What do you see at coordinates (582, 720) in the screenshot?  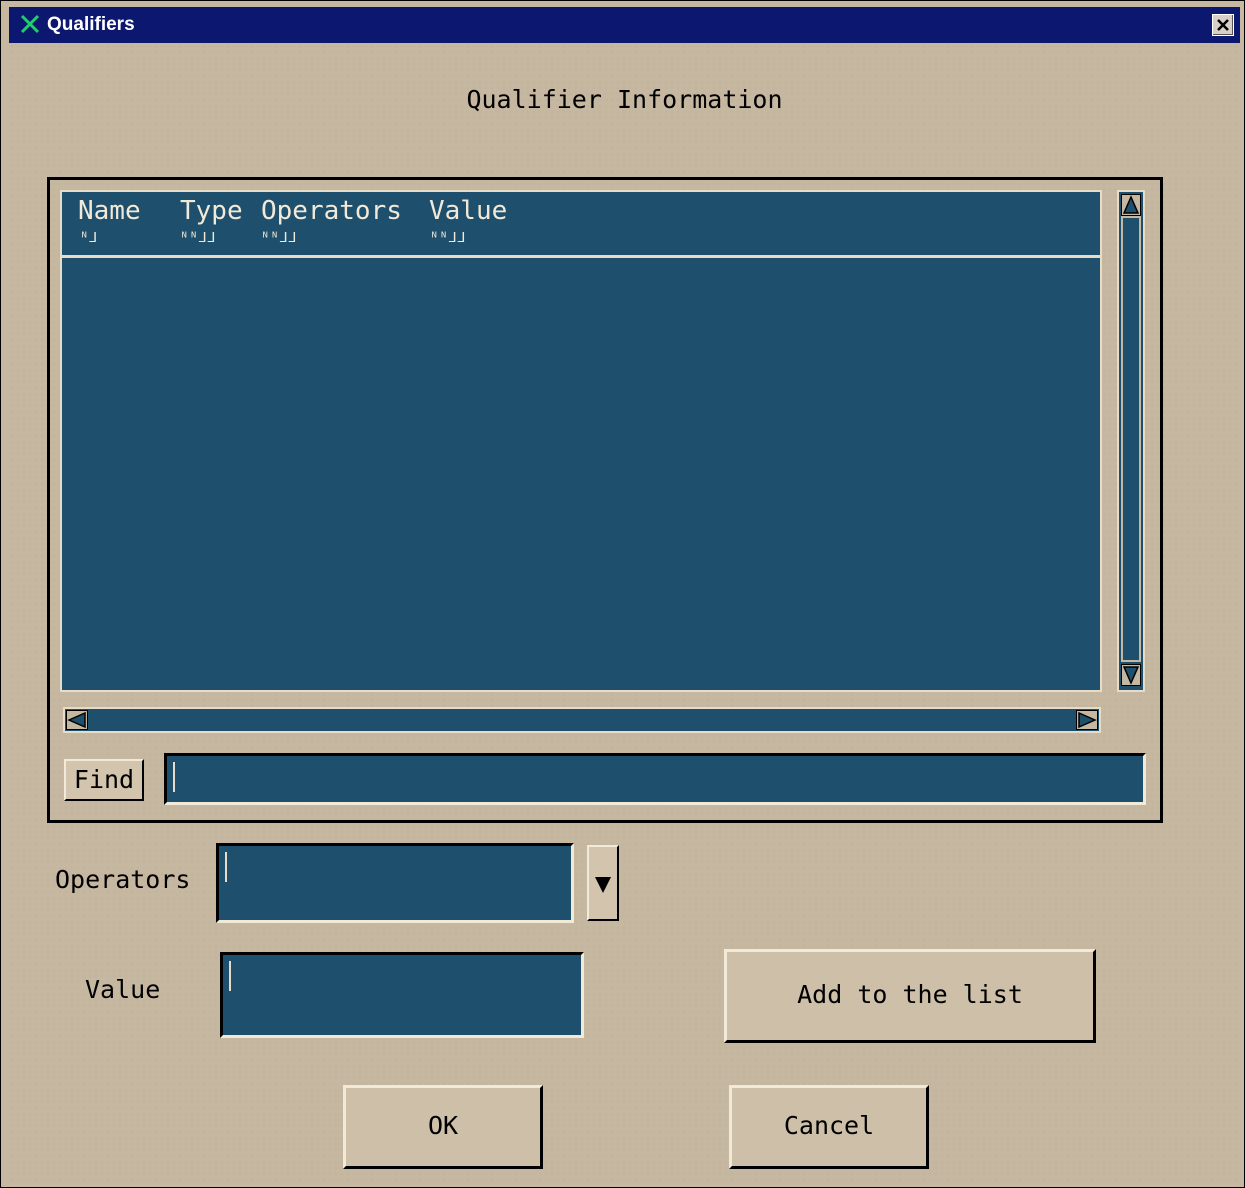 I see `horizontal-scrollbar` at bounding box center [582, 720].